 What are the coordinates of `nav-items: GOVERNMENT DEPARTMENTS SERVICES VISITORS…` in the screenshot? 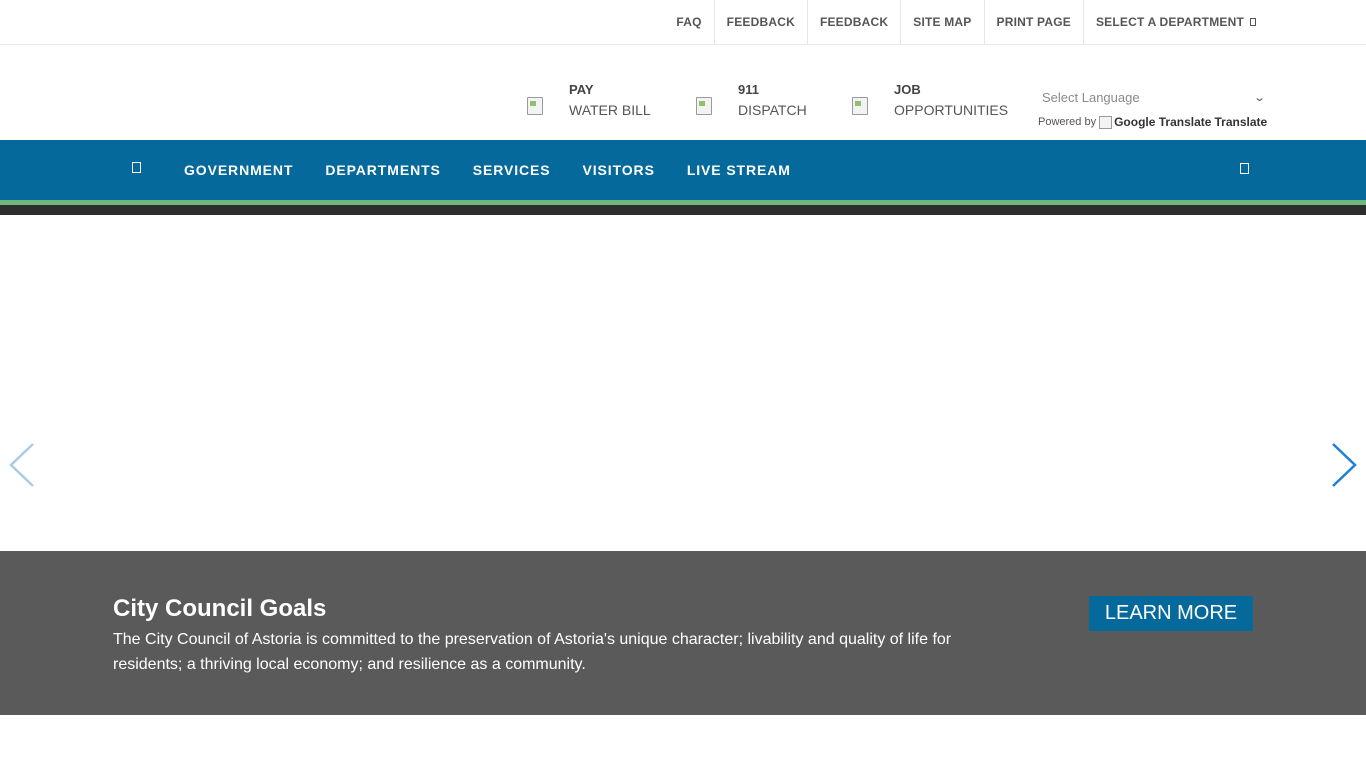 It's located at (487, 170).